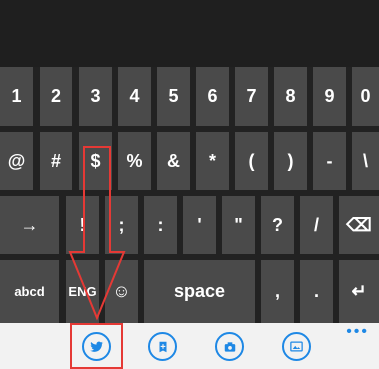 The image size is (379, 369). I want to click on key-at: @, so click(16, 161).